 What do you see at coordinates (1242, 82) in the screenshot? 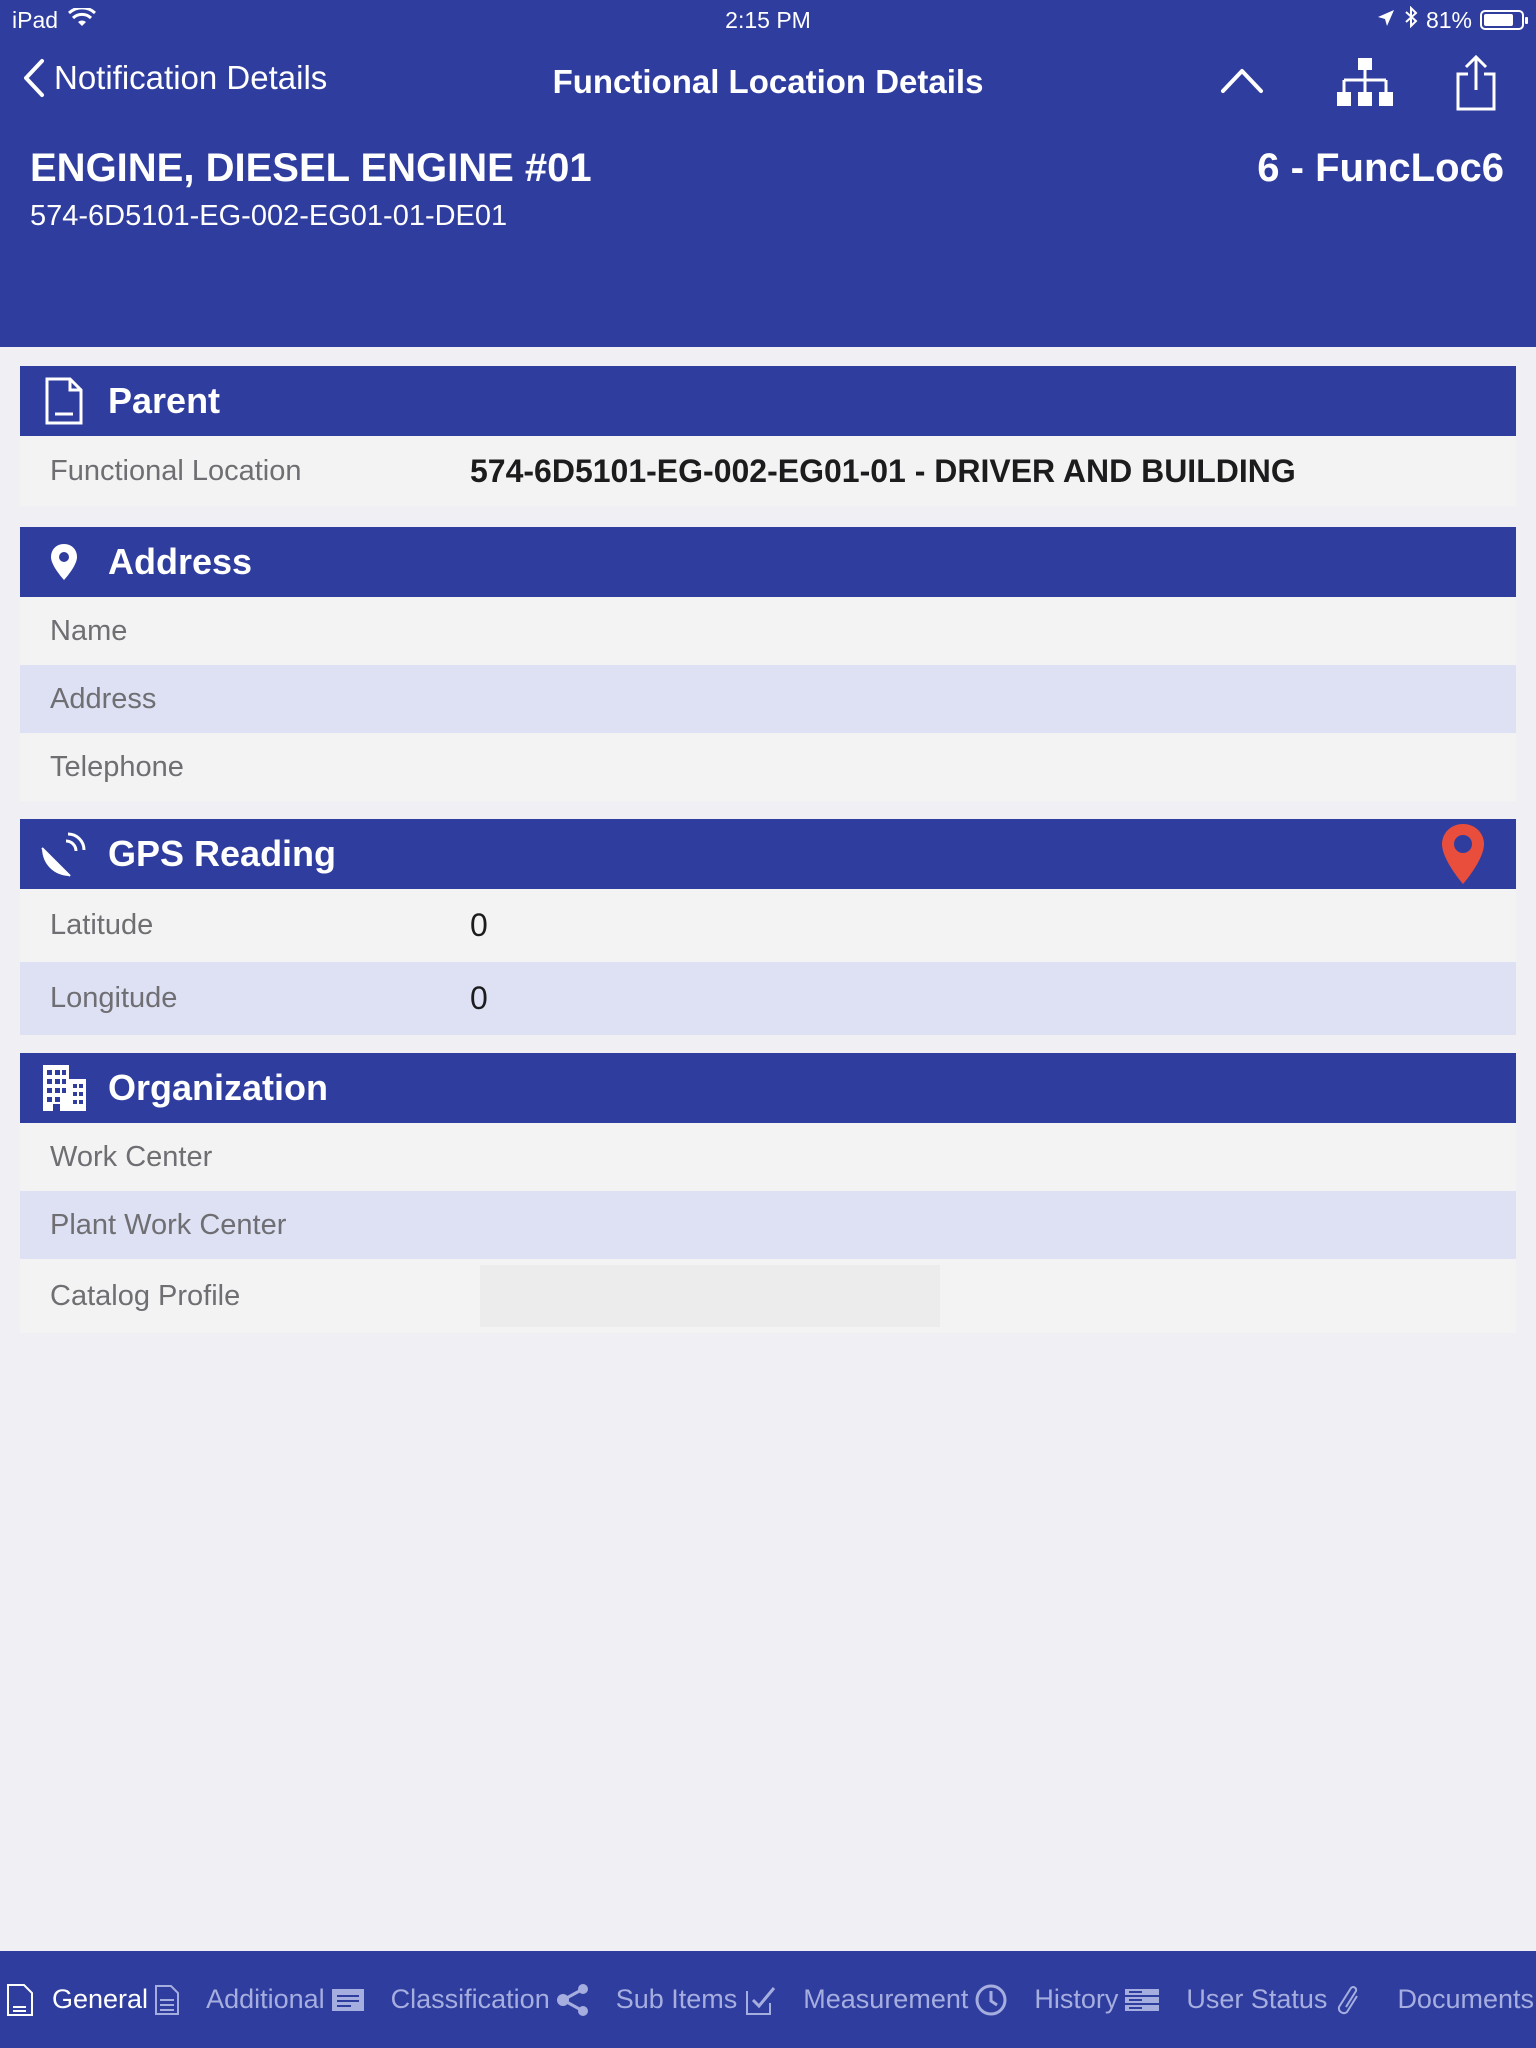
I see `collapse-chevron-up-icon` at bounding box center [1242, 82].